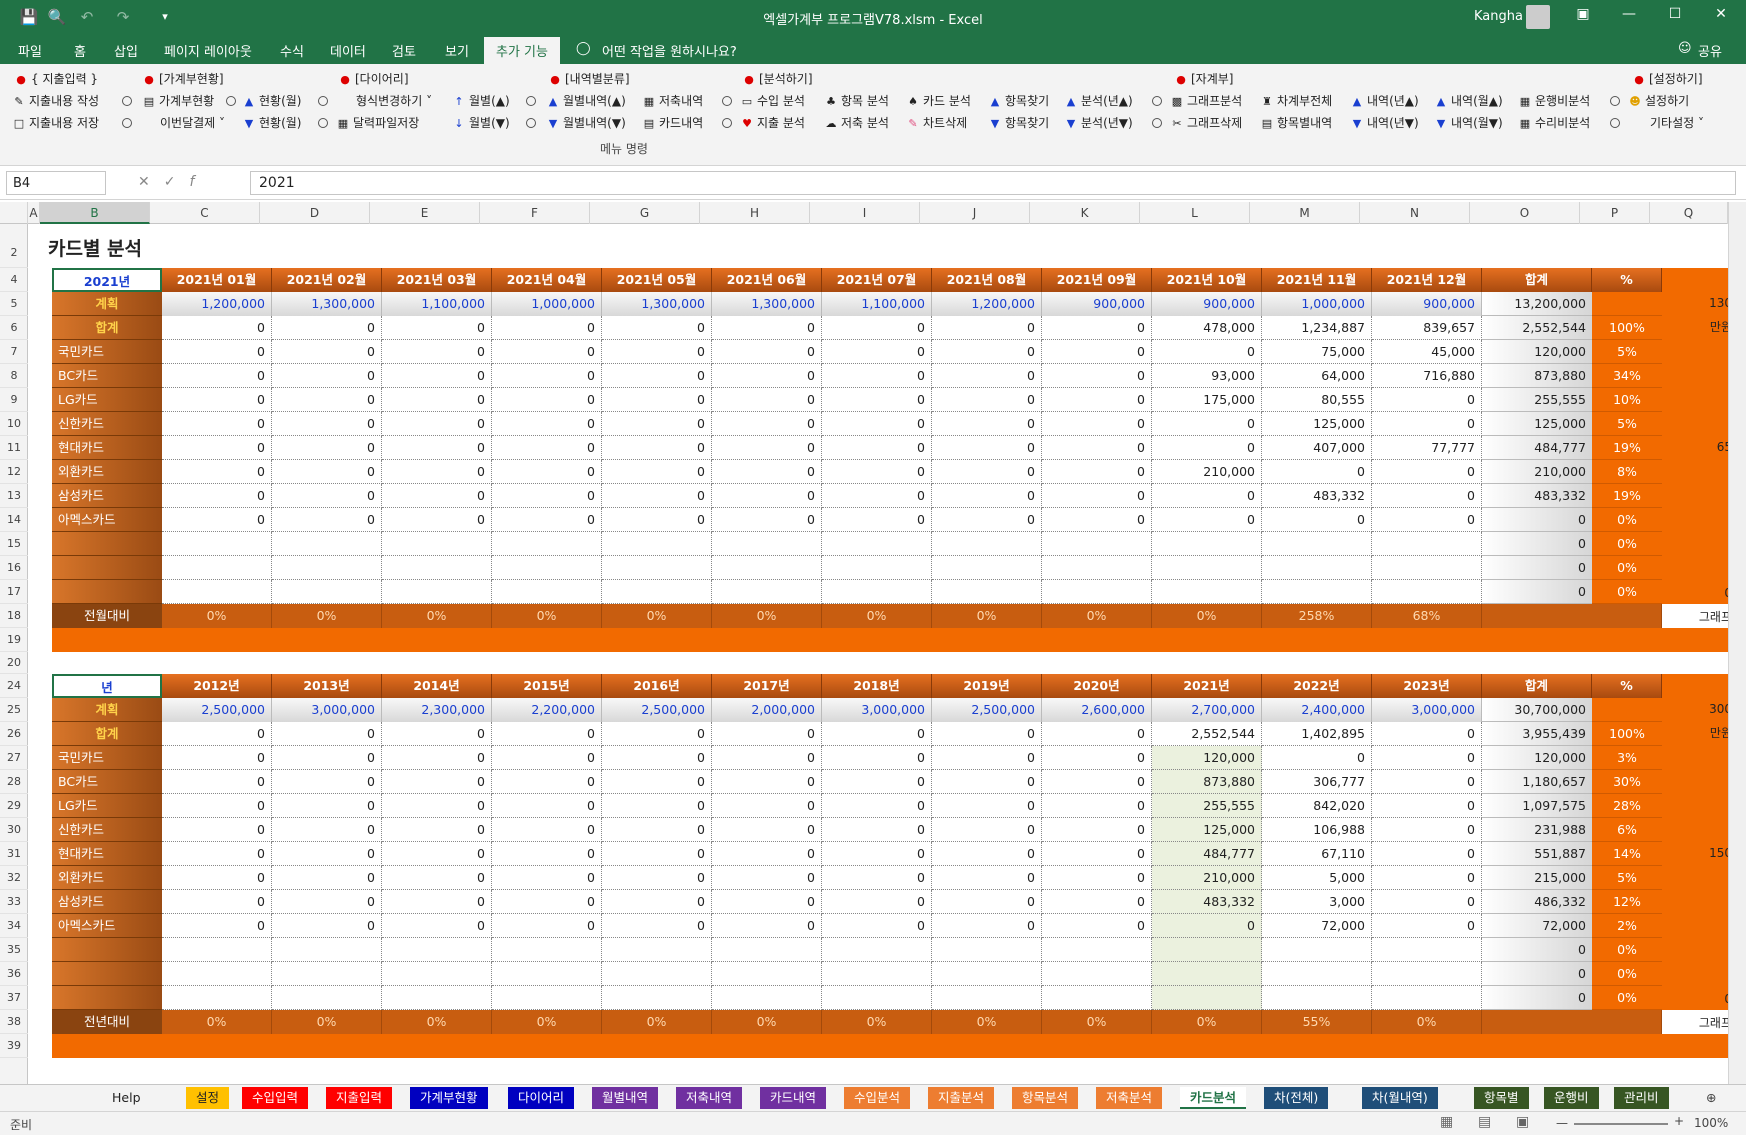  Describe the element at coordinates (1537, 328) in the screenshot. I see `sum-cell: 2,552,544` at that location.